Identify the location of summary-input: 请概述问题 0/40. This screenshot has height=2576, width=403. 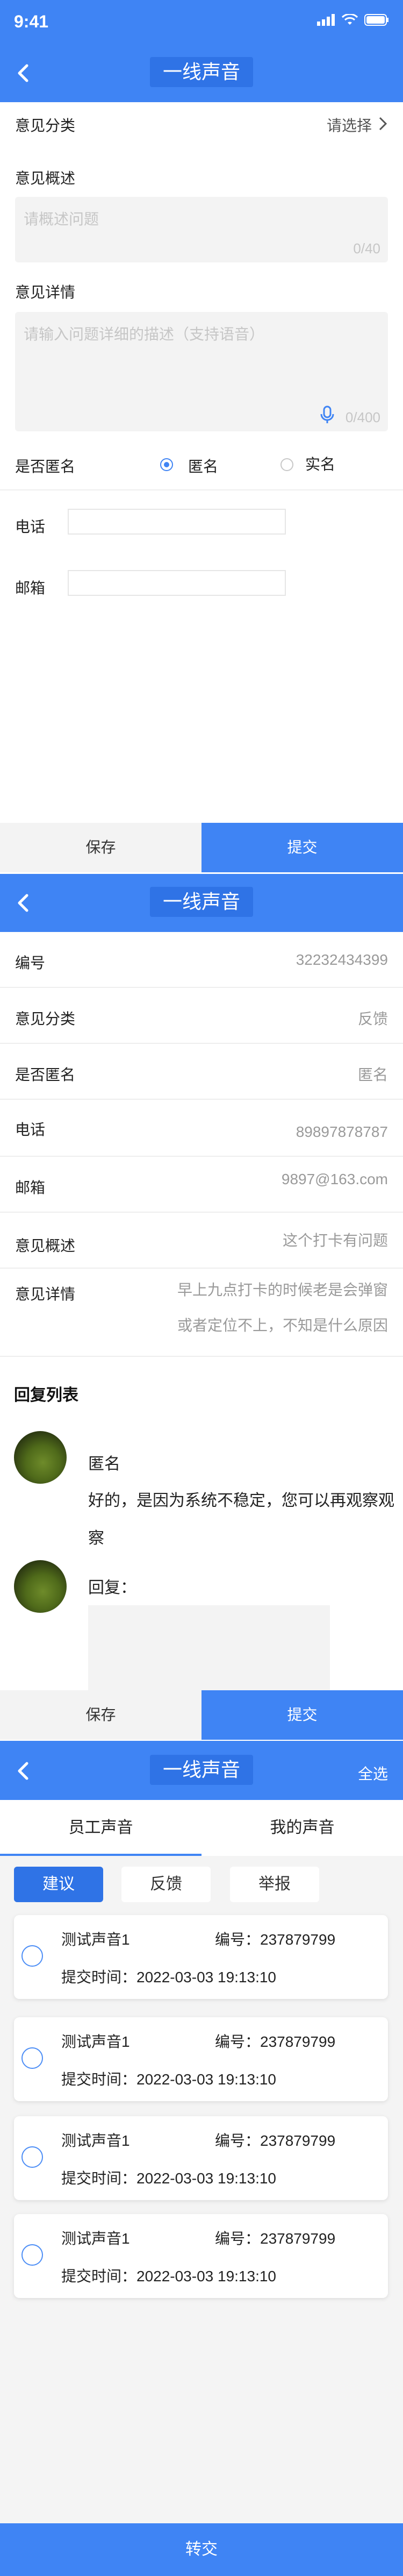
(201, 230).